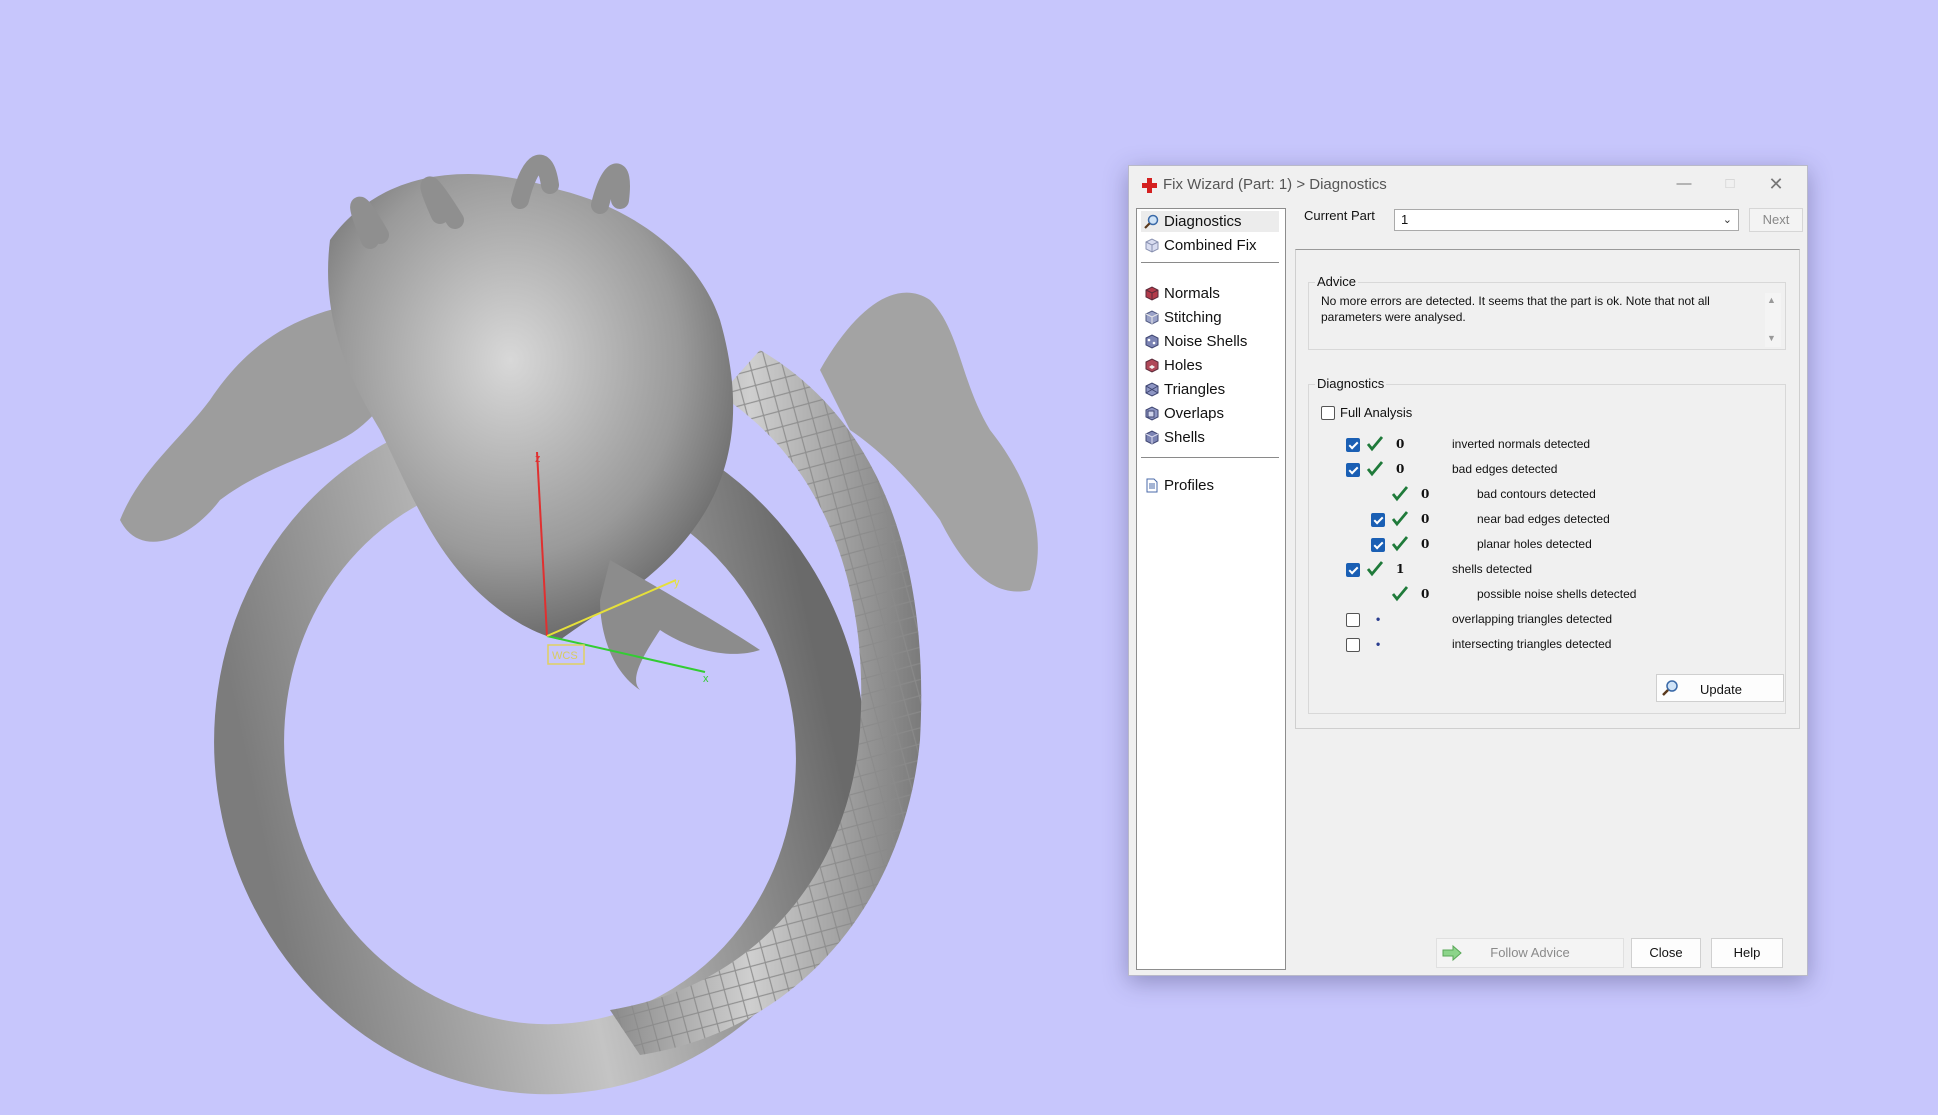  I want to click on cube-icon, so click(1152, 245).